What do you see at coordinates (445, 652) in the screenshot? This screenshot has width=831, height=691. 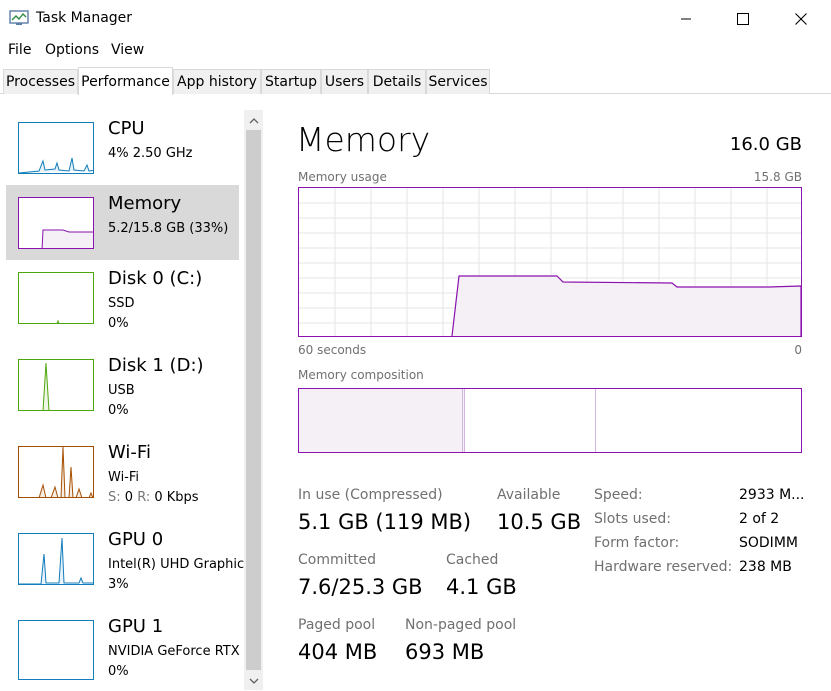 I see `non-paged-pool-value: 693 MB` at bounding box center [445, 652].